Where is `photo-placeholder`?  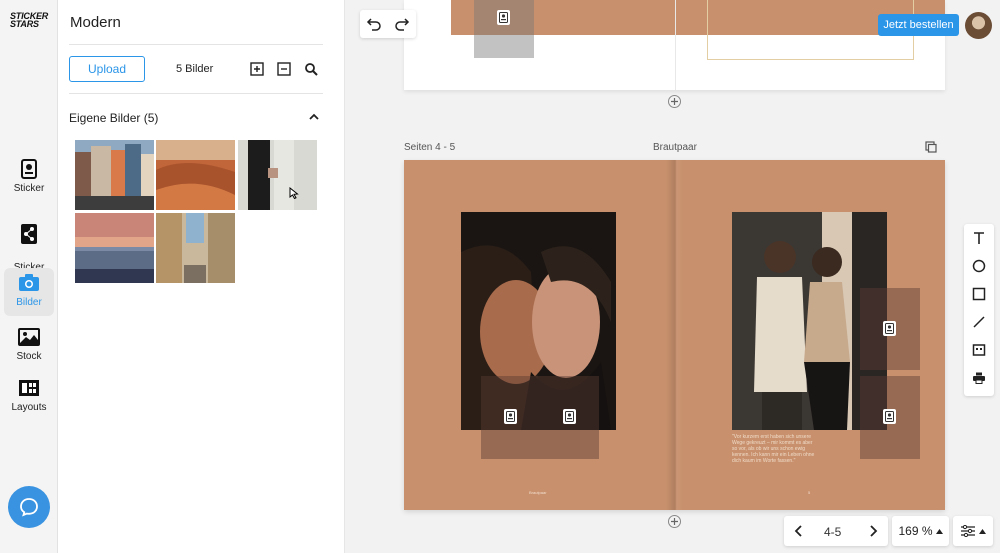
photo-placeholder is located at coordinates (504, 29).